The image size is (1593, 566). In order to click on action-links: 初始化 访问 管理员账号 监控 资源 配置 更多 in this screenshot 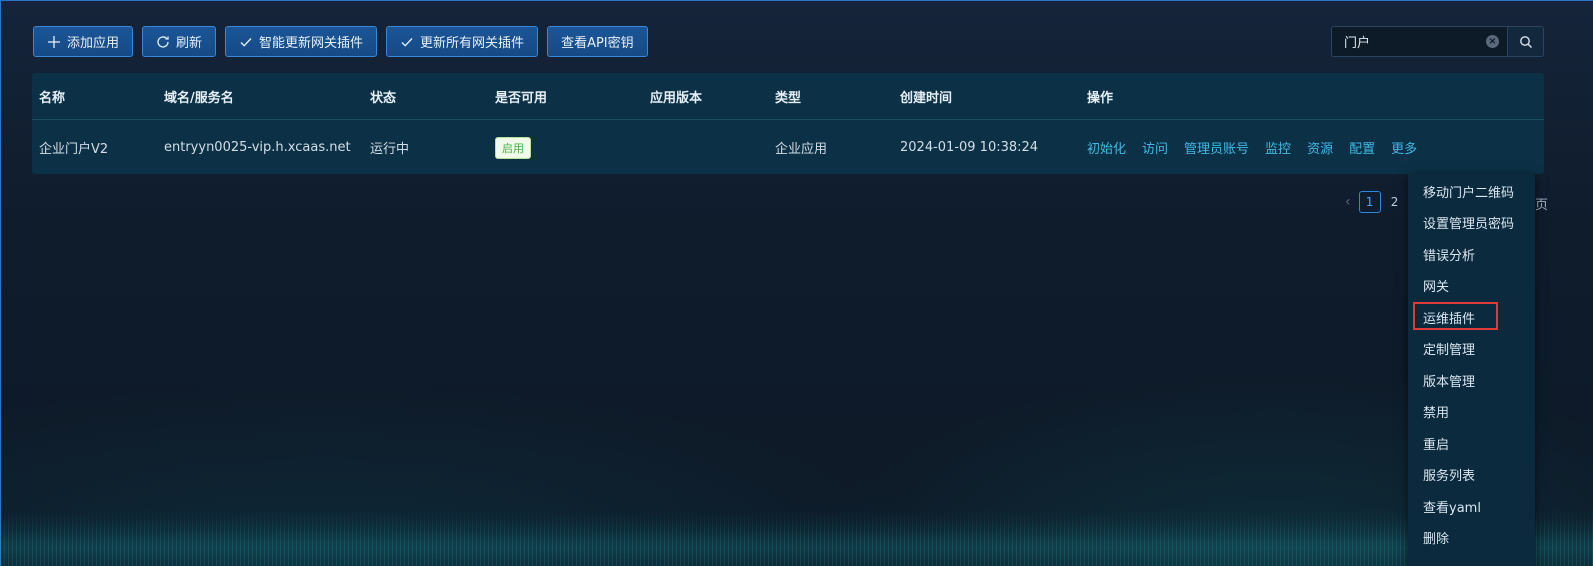, I will do `click(1252, 147)`.